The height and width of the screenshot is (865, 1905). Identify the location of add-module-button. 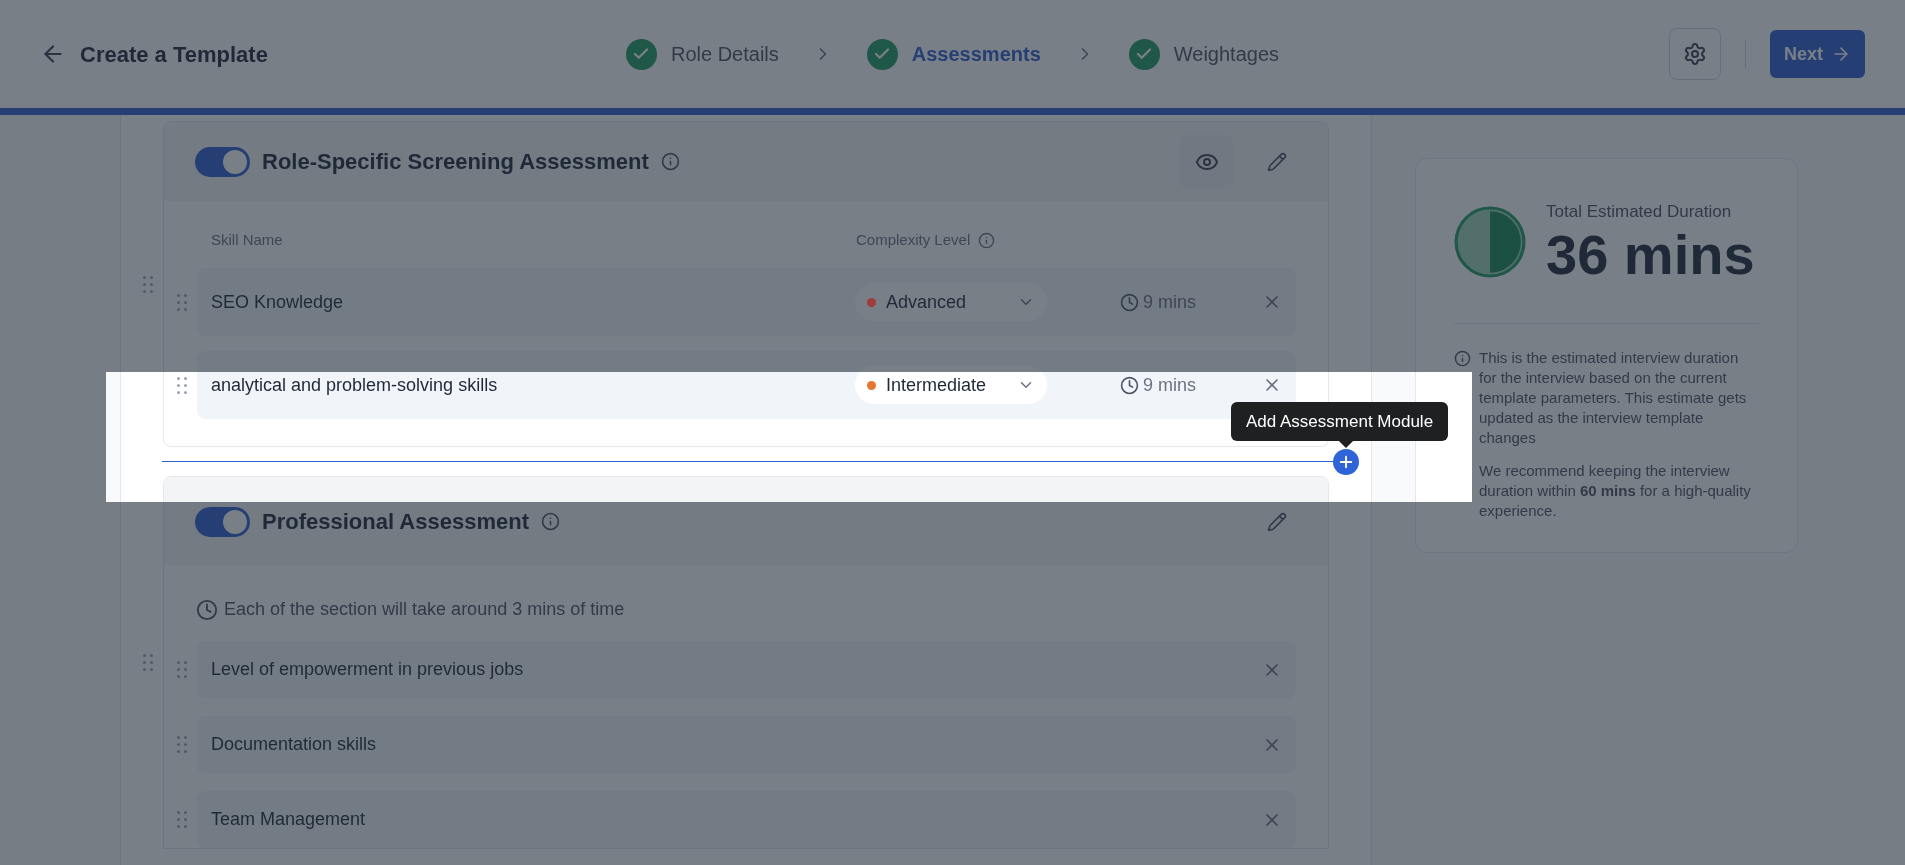
(1346, 461).